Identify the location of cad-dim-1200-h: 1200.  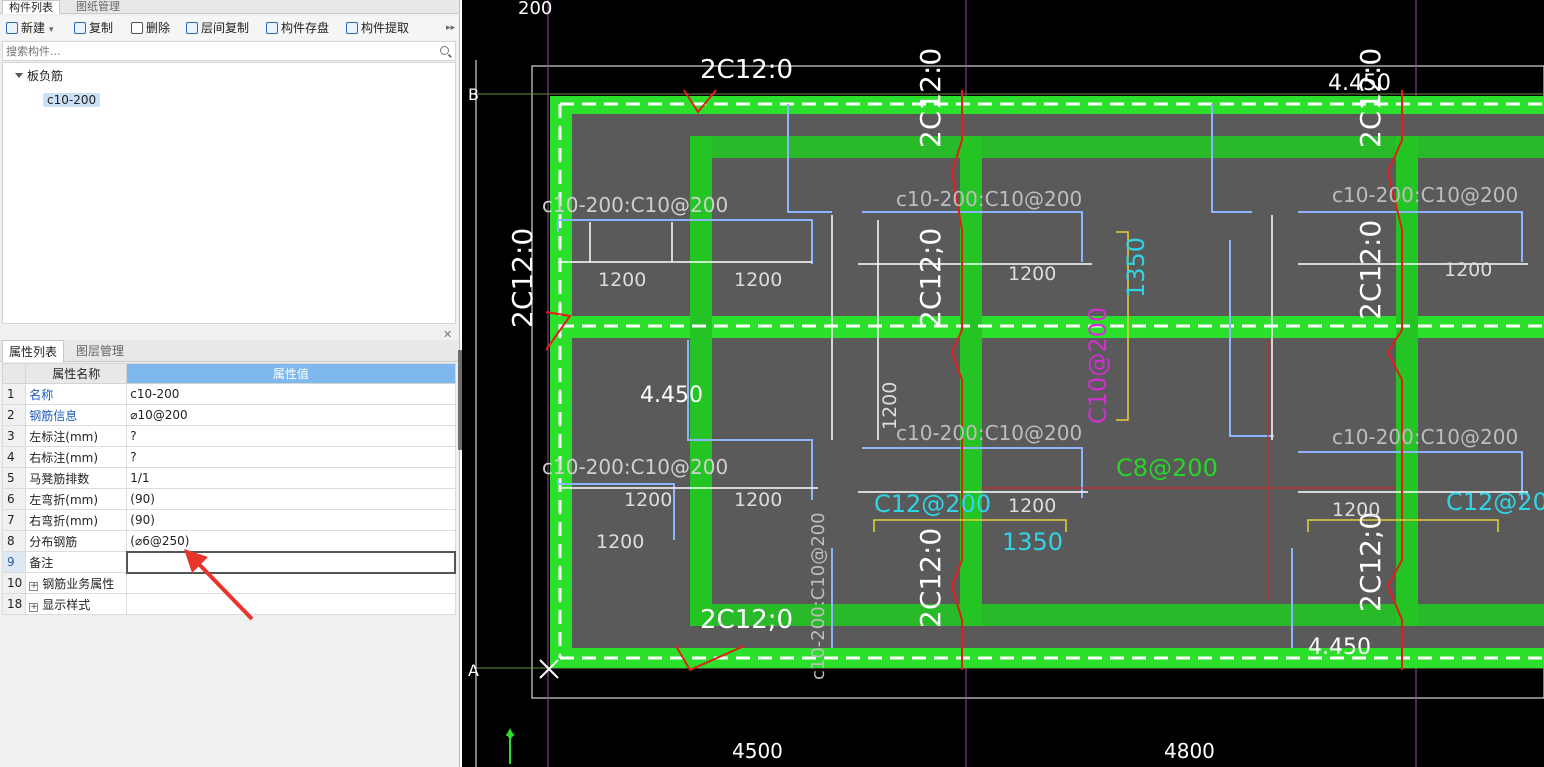
(1032, 506).